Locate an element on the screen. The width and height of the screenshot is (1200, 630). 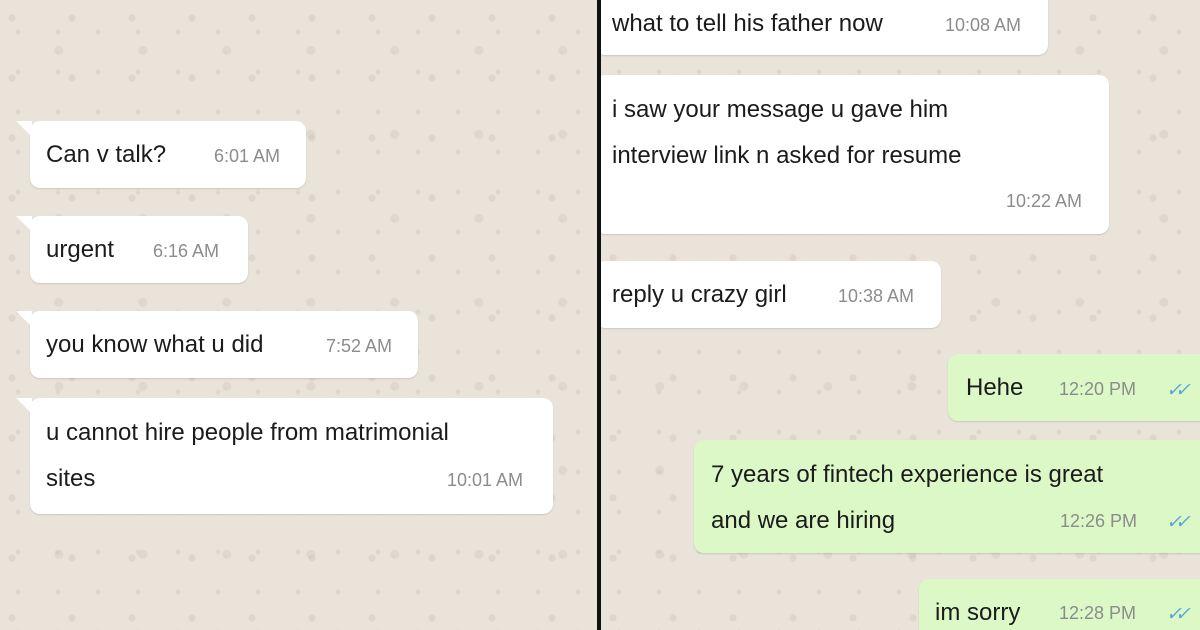
message-text: you know what u did is located at coordinates (155, 344).